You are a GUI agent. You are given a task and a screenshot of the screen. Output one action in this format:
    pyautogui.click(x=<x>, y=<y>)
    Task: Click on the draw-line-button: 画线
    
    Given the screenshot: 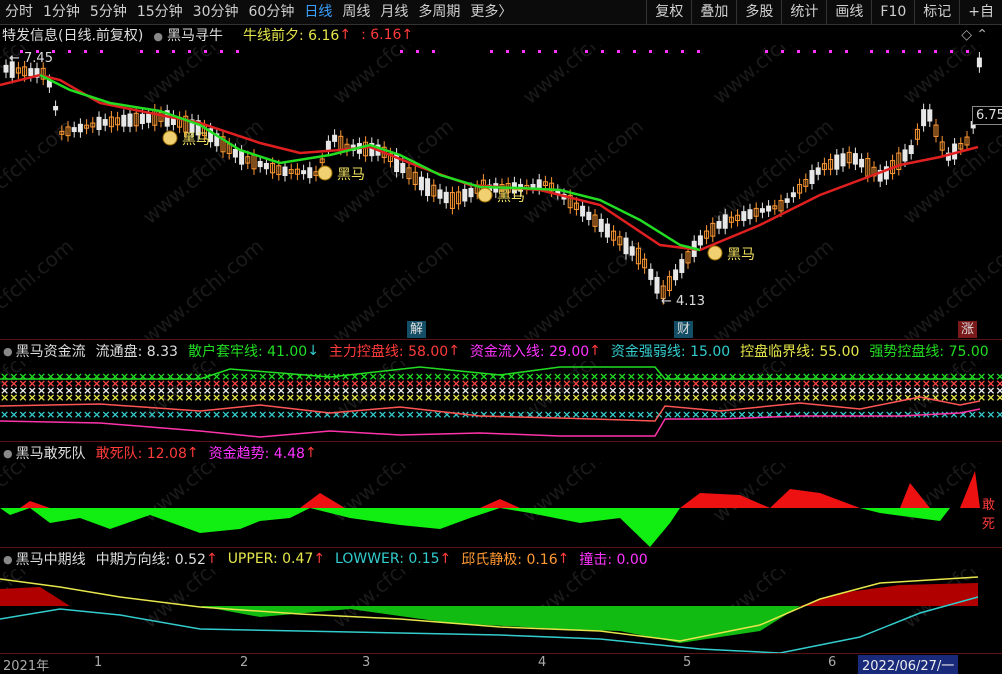 What is the action you would take?
    pyautogui.click(x=848, y=12)
    